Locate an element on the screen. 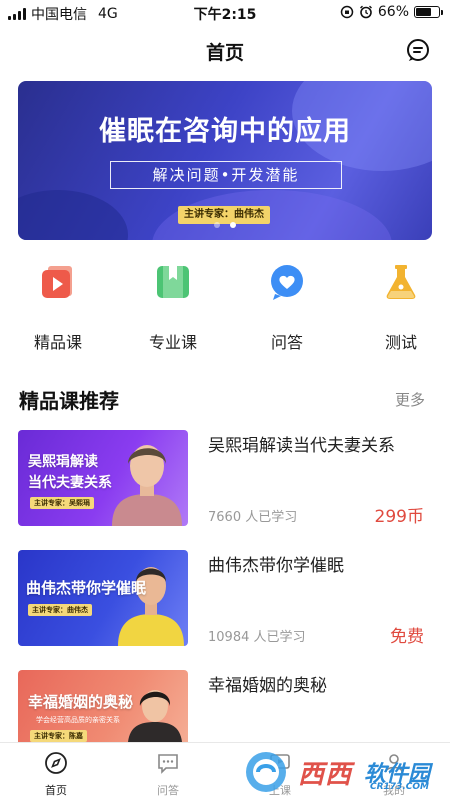 Image resolution: width=450 pixels, height=800 pixels. course-price: 299币 is located at coordinates (399, 517).